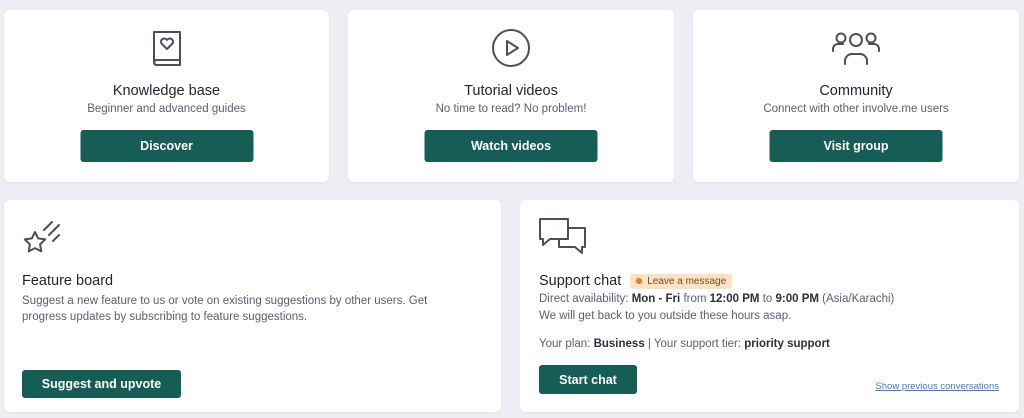 This screenshot has height=418, width=1024. Describe the element at coordinates (856, 146) in the screenshot. I see `visit-group-button: Visit group` at that location.